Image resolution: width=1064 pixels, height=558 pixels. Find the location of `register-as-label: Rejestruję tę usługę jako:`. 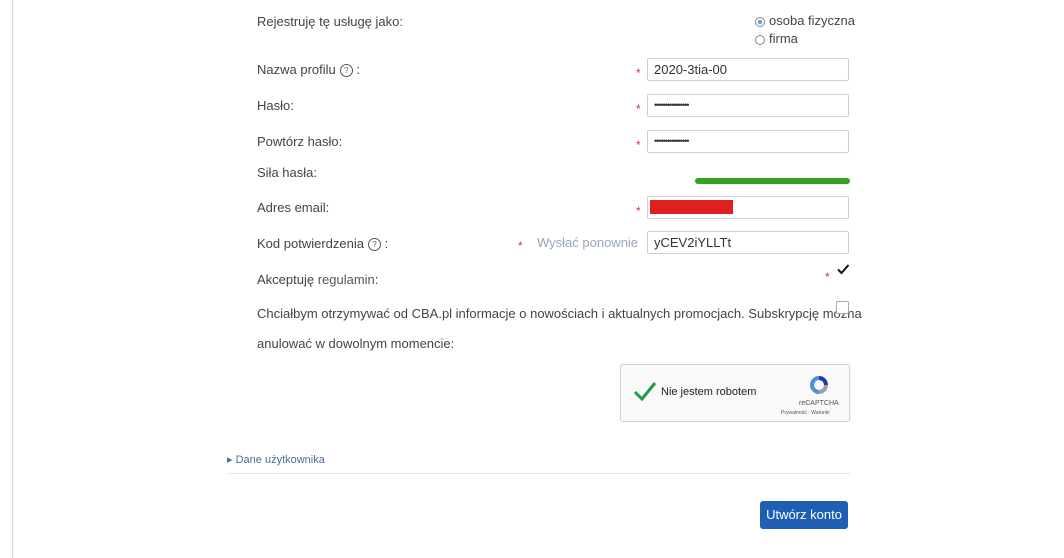

register-as-label: Rejestruję tę usługę jako: is located at coordinates (330, 21).